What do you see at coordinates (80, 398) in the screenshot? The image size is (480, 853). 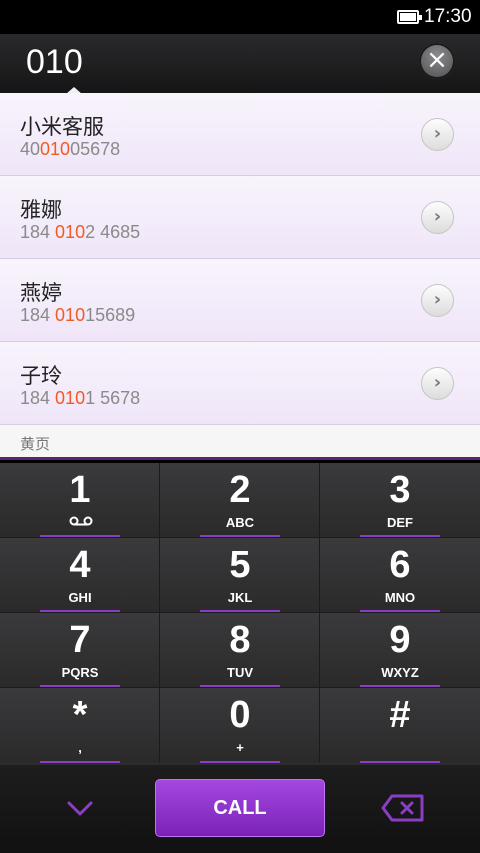 I see `contact-number: 184 0101 5678` at bounding box center [80, 398].